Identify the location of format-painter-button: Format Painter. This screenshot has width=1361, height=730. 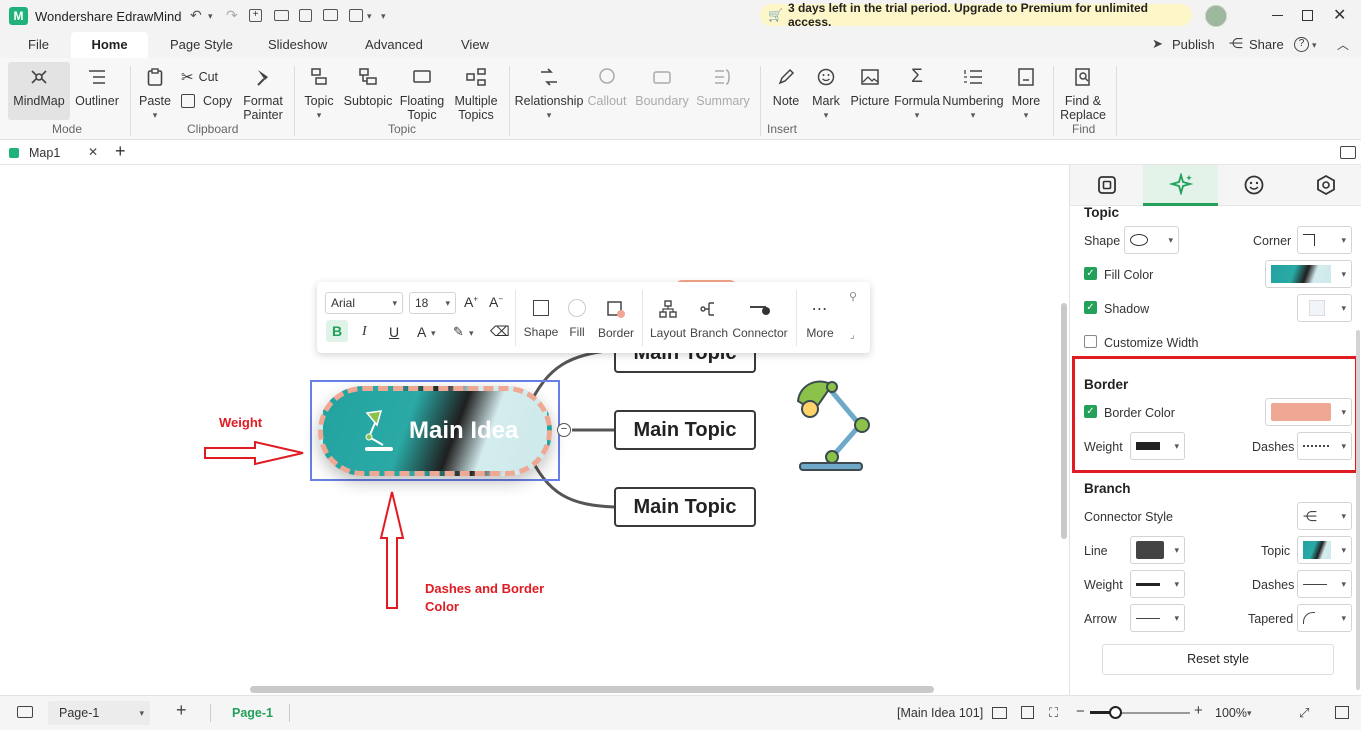
(263, 94).